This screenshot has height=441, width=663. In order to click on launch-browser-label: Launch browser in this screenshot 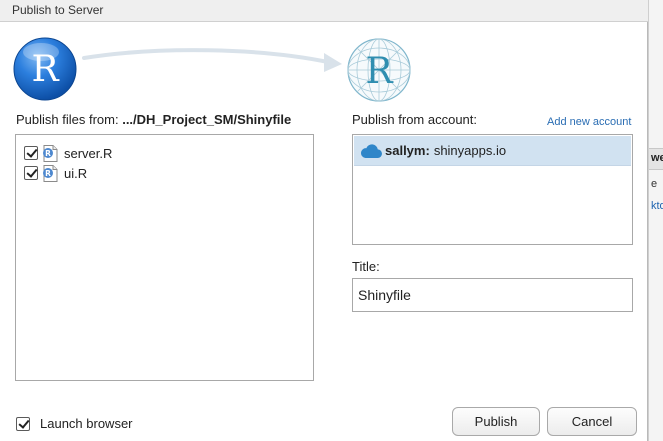, I will do `click(86, 423)`.